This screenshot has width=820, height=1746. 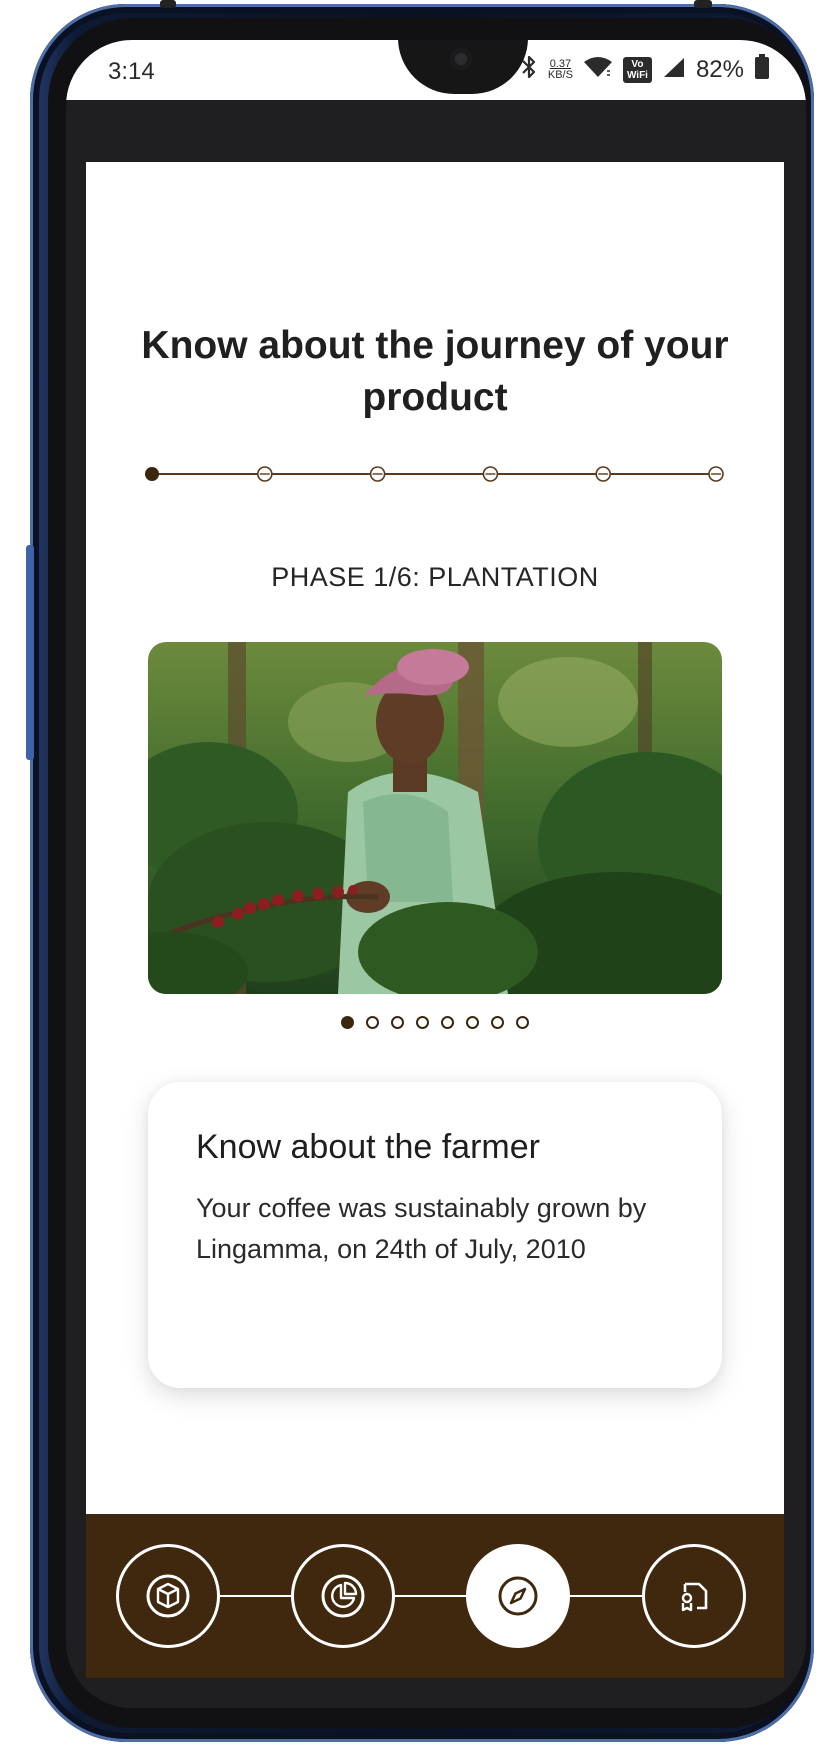 I want to click on vowifi-bottom-label: WiFi, so click(x=637, y=75).